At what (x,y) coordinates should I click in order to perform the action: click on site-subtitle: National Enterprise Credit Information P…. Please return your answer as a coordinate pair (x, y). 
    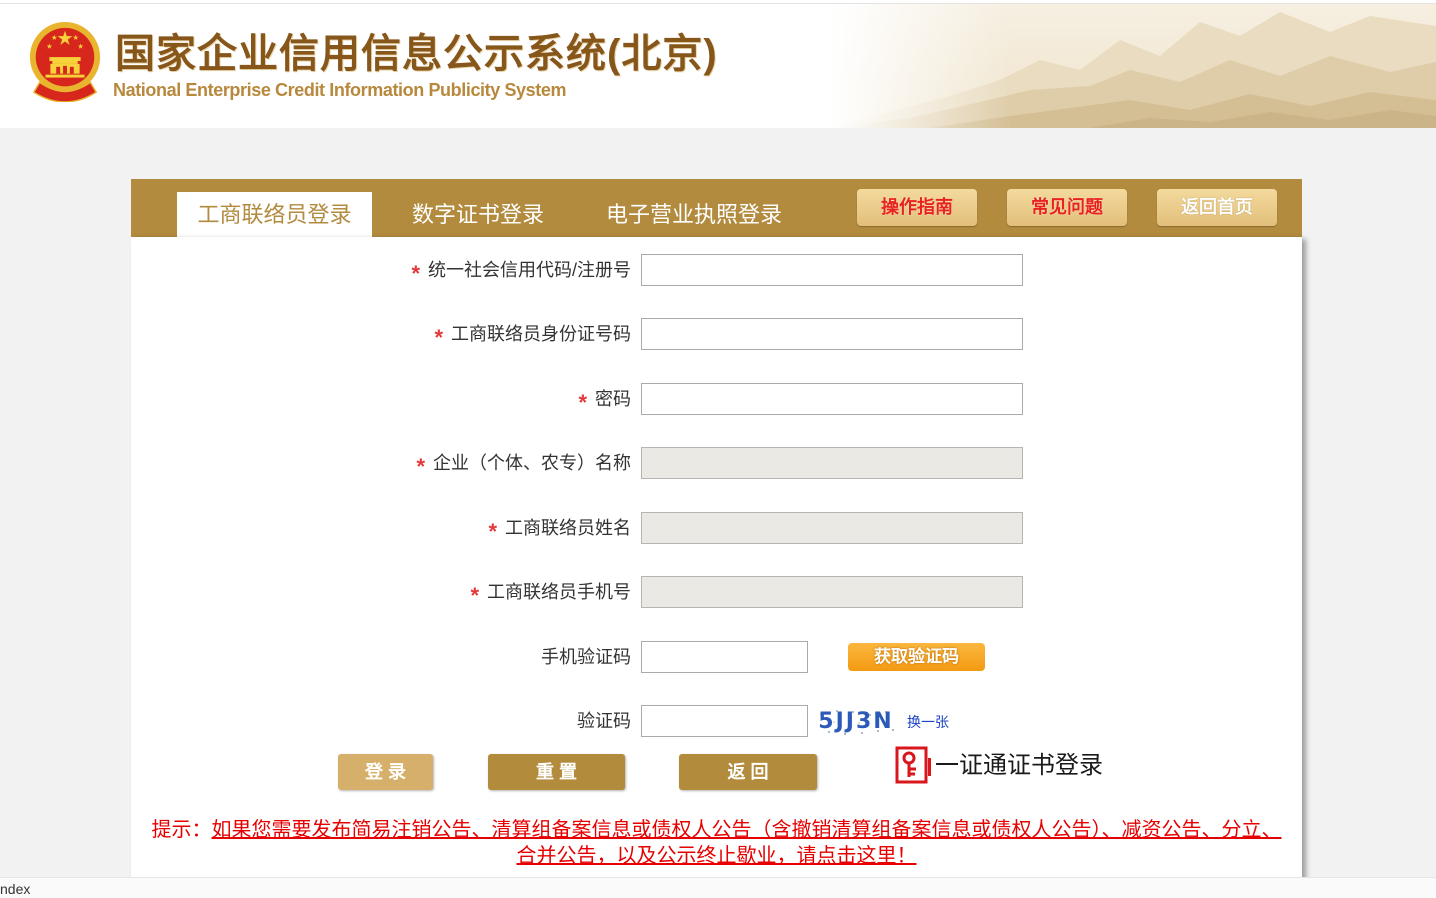
    Looking at the image, I should click on (340, 90).